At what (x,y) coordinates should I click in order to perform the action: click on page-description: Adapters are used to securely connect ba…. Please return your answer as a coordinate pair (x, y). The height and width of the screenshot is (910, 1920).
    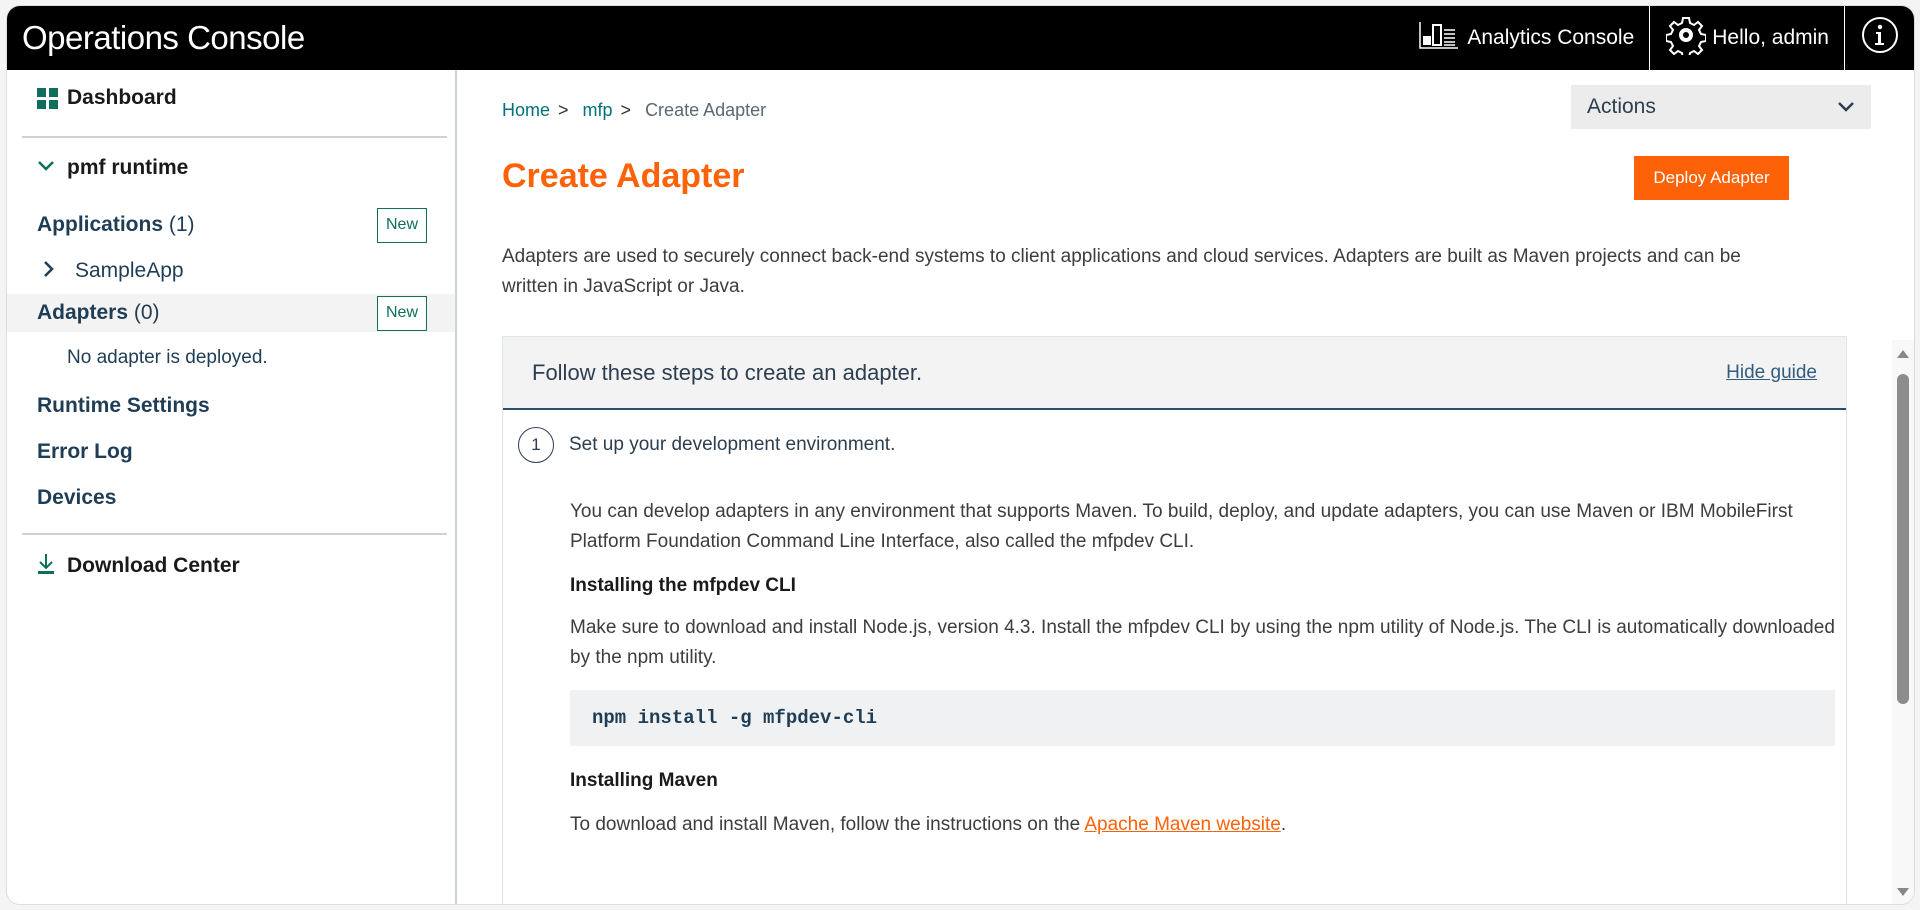
    Looking at the image, I should click on (1121, 271).